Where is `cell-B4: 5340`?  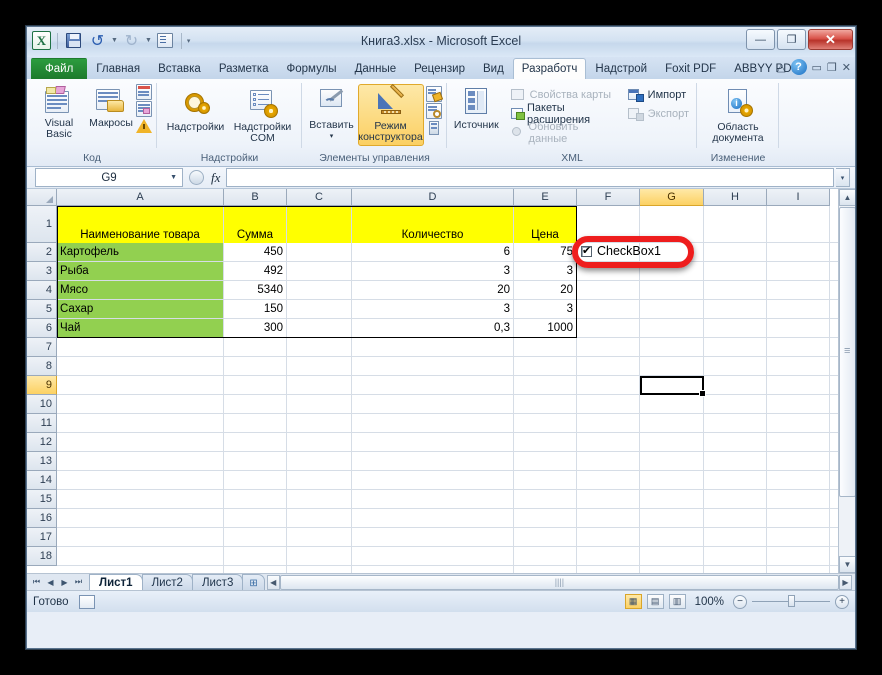
cell-B4: 5340 is located at coordinates (255, 290).